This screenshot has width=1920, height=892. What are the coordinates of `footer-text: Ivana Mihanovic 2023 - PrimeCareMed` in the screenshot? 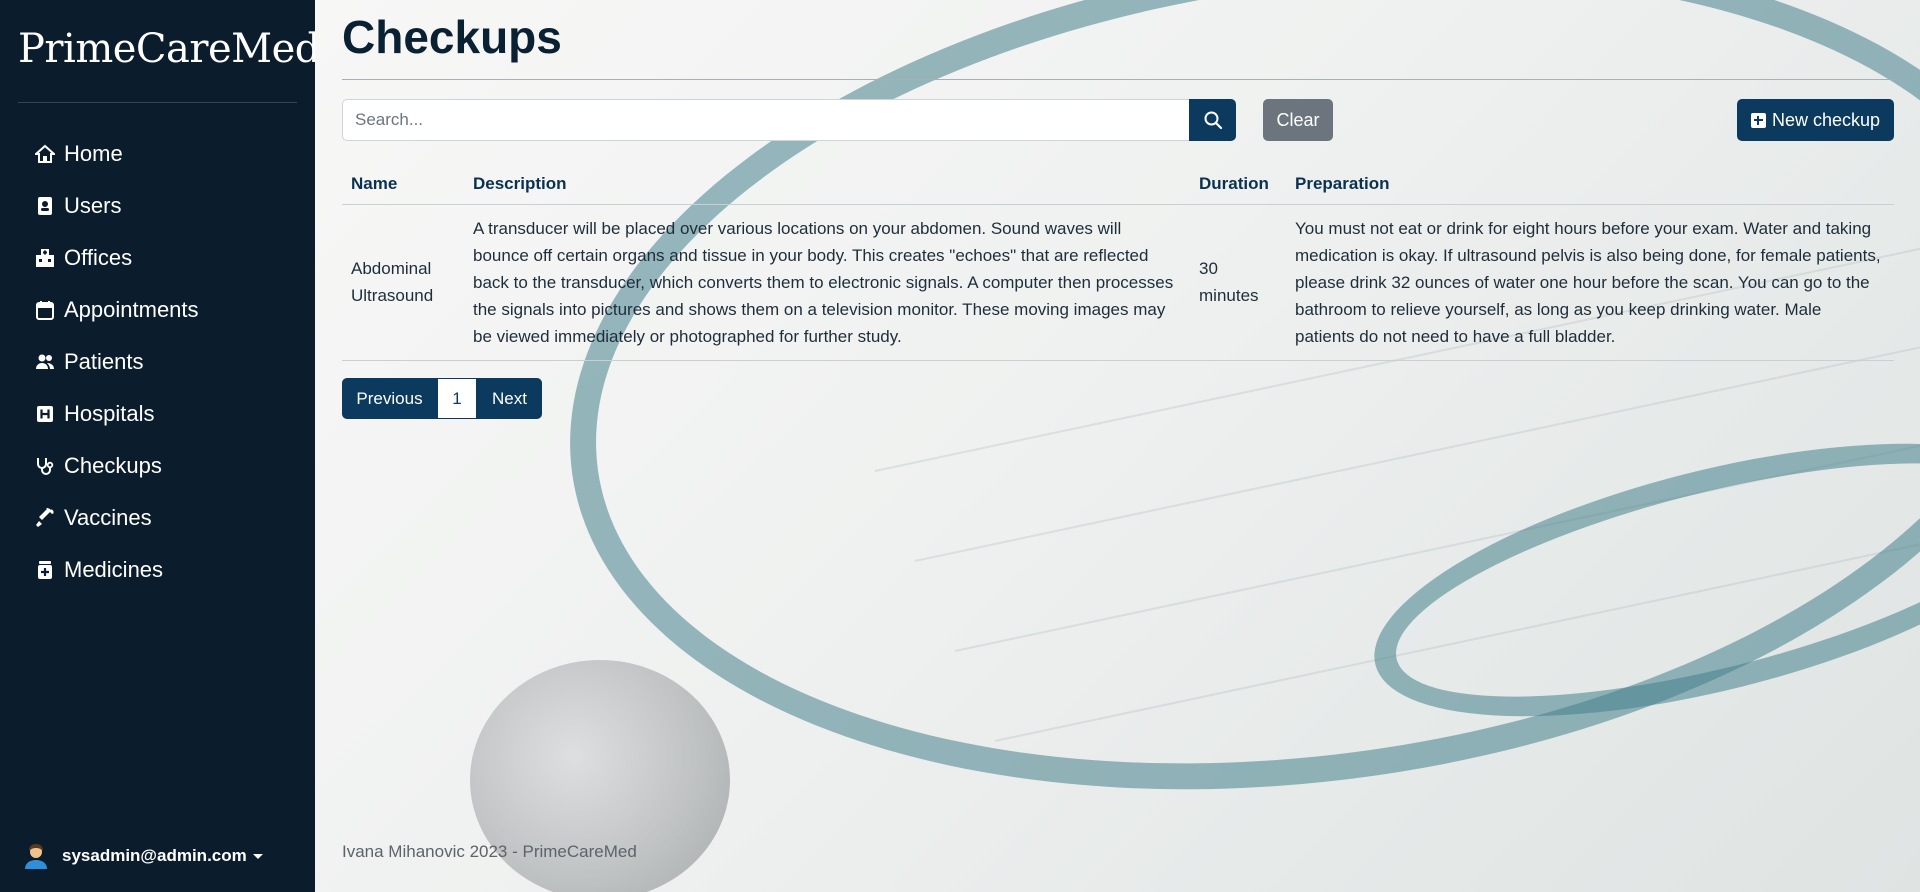 It's located at (489, 851).